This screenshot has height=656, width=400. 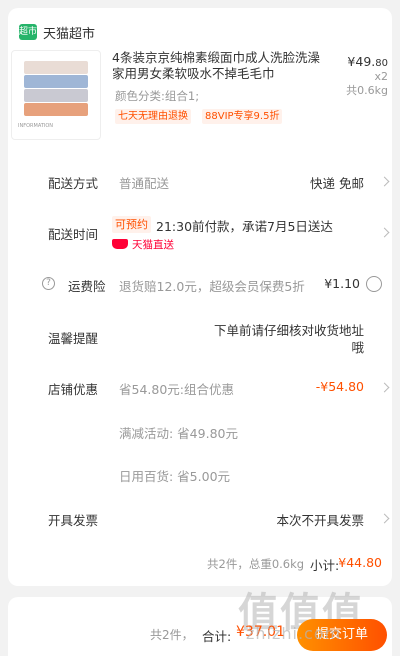 What do you see at coordinates (217, 66) in the screenshot?
I see `product-title: 4条装京京纯棉素缎面巾成人洗脸洗澡家用男女柔软吸水不掉毛毛巾` at bounding box center [217, 66].